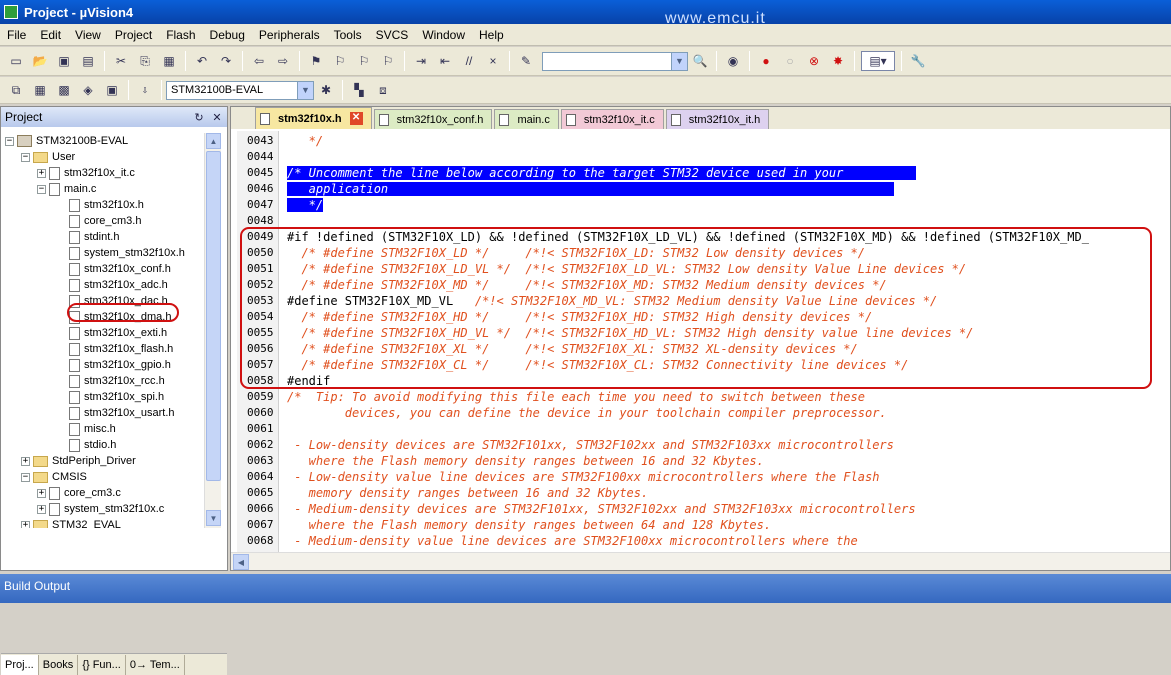  I want to click on scroll-left-icon: ◀, so click(241, 562).